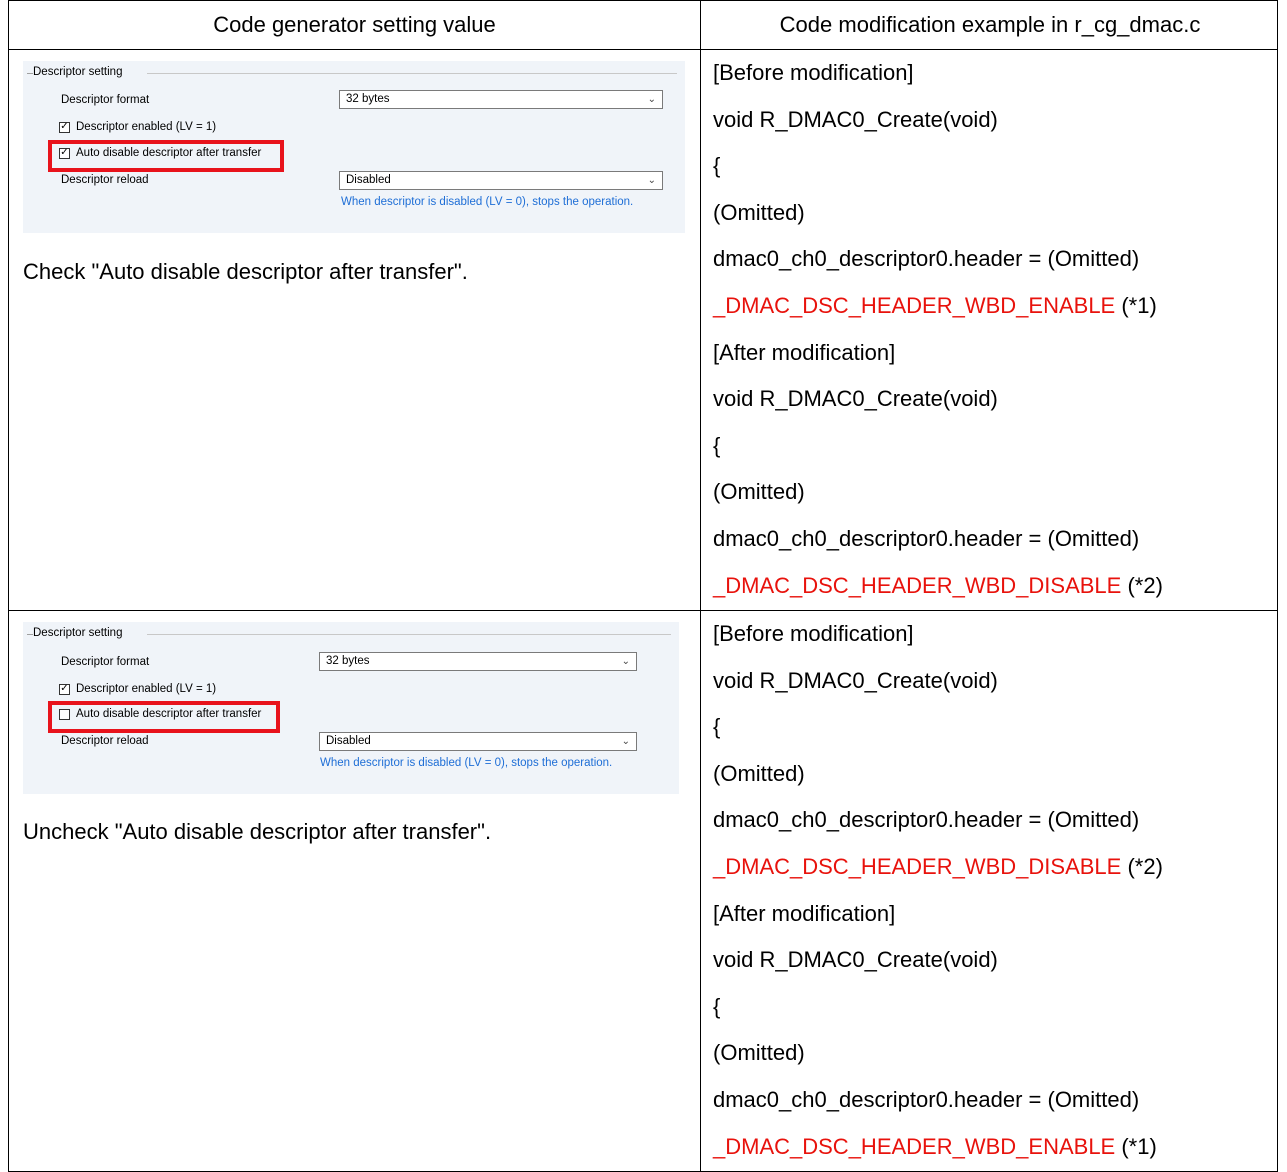  I want to click on column-divider, so click(700, 586).